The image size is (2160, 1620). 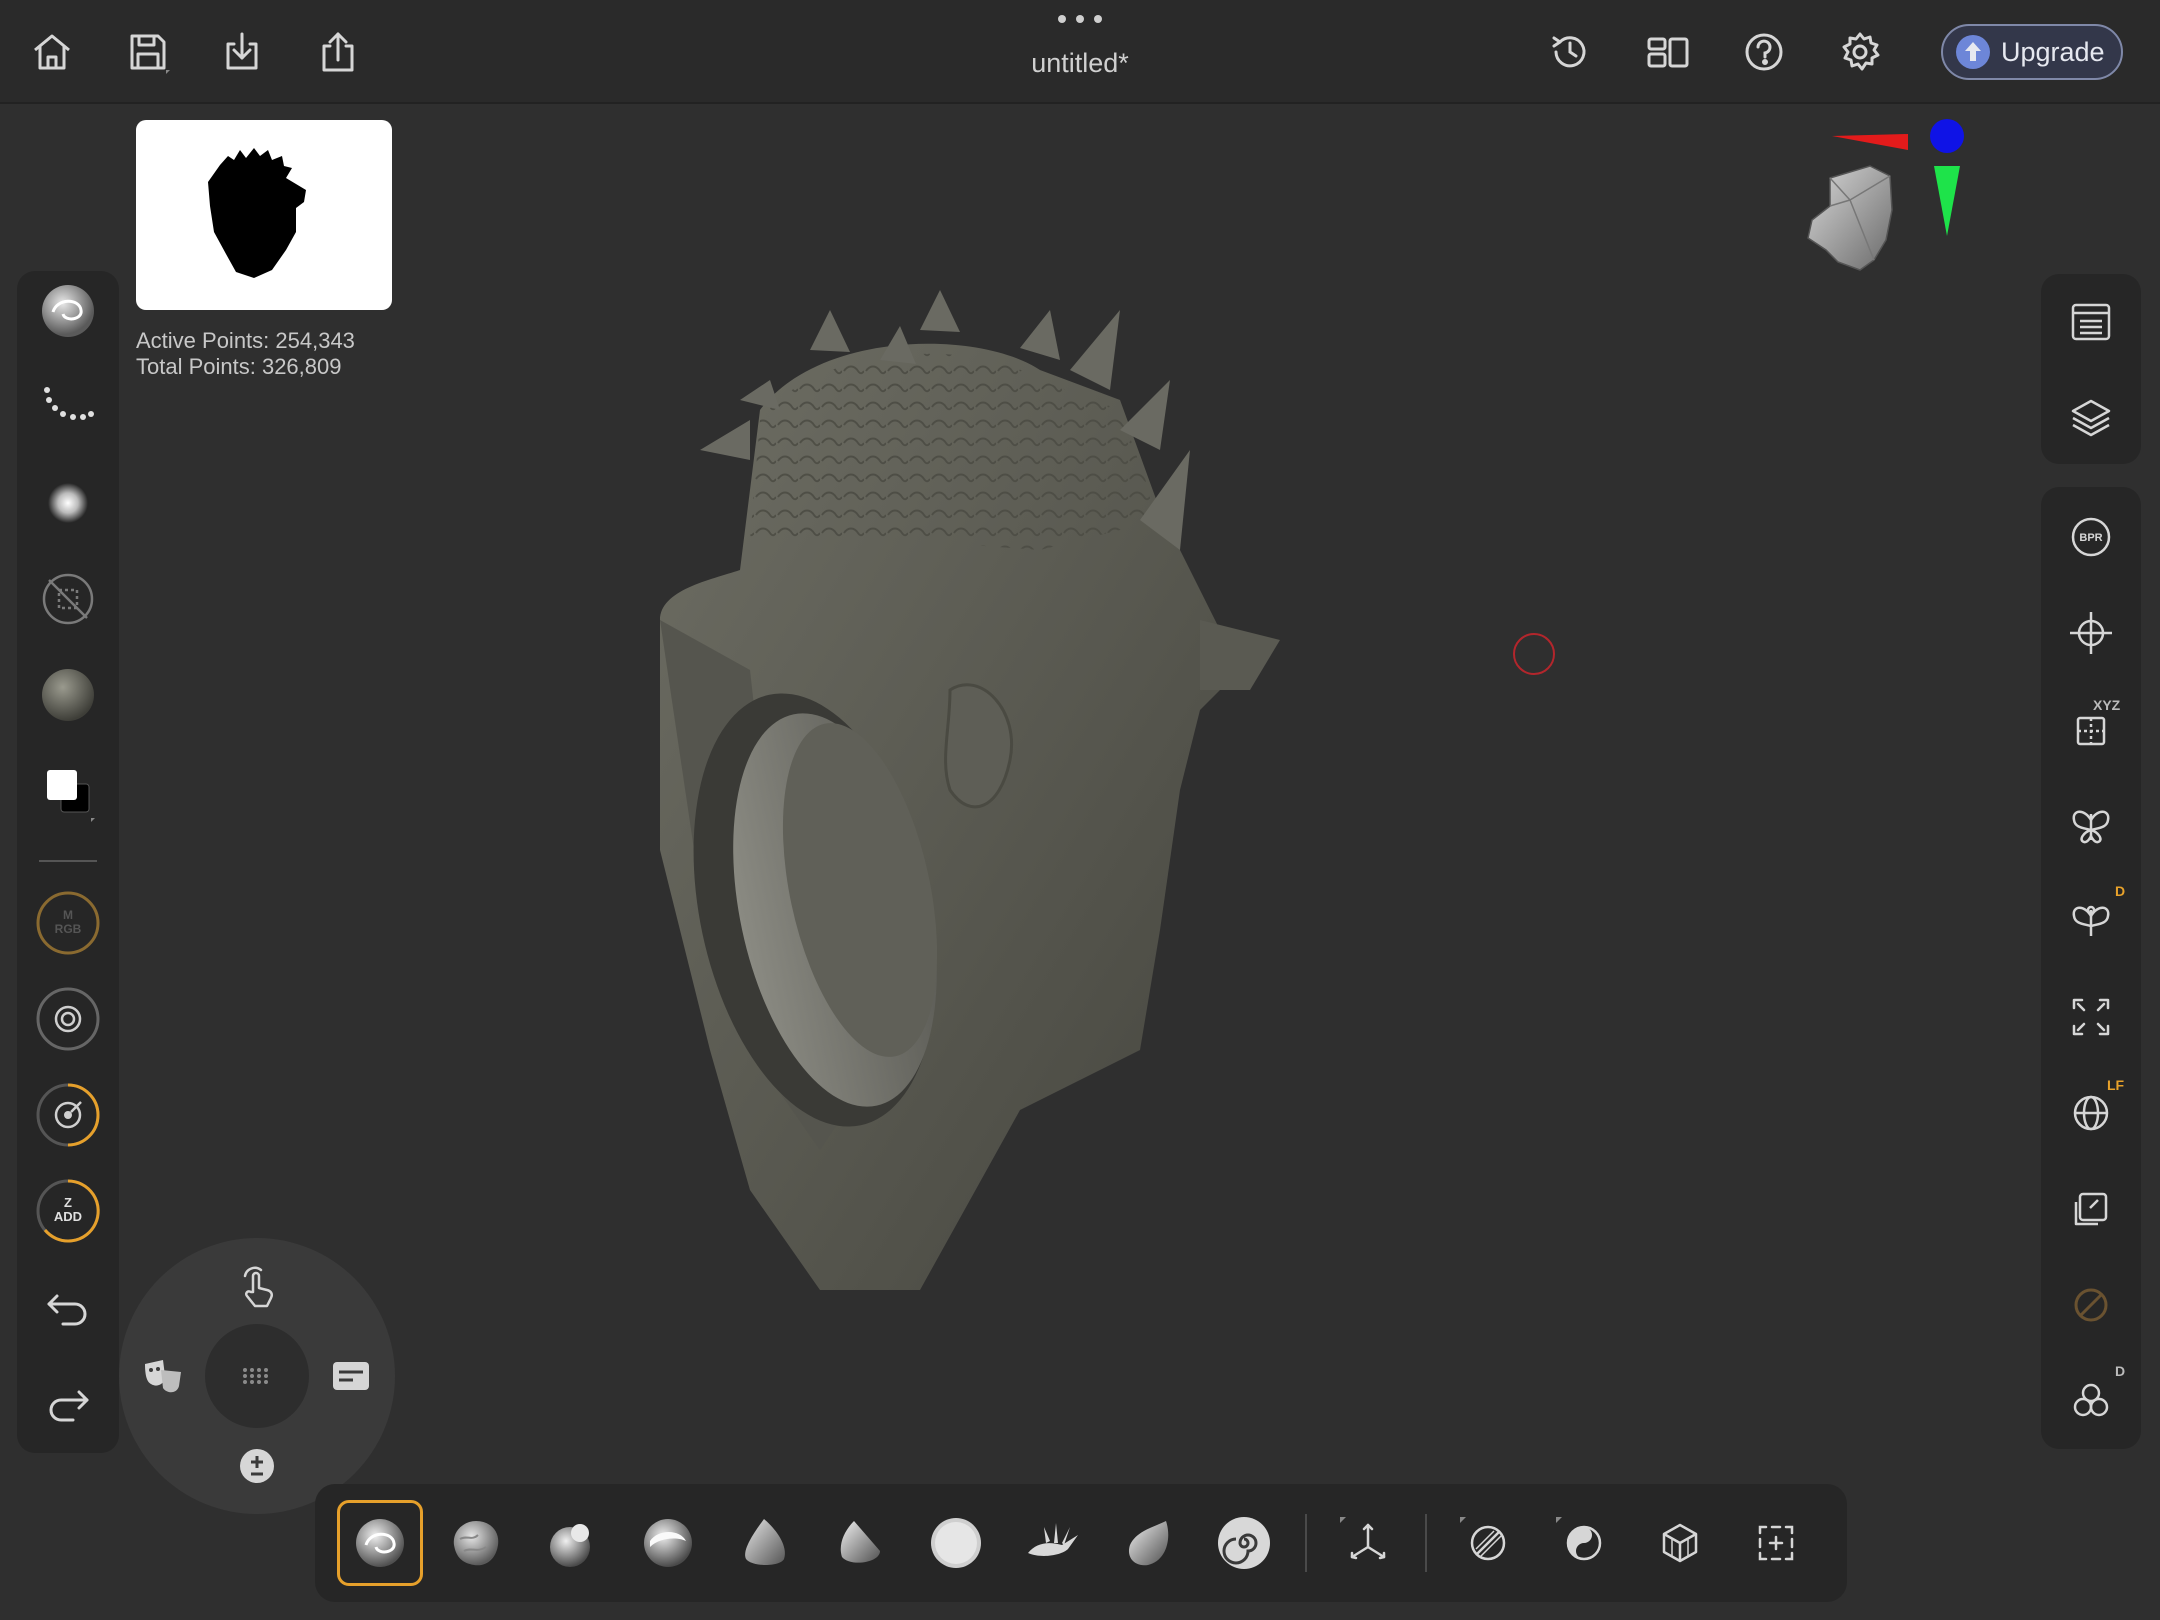 I want to click on dynamic-badge: D, so click(x=2120, y=891).